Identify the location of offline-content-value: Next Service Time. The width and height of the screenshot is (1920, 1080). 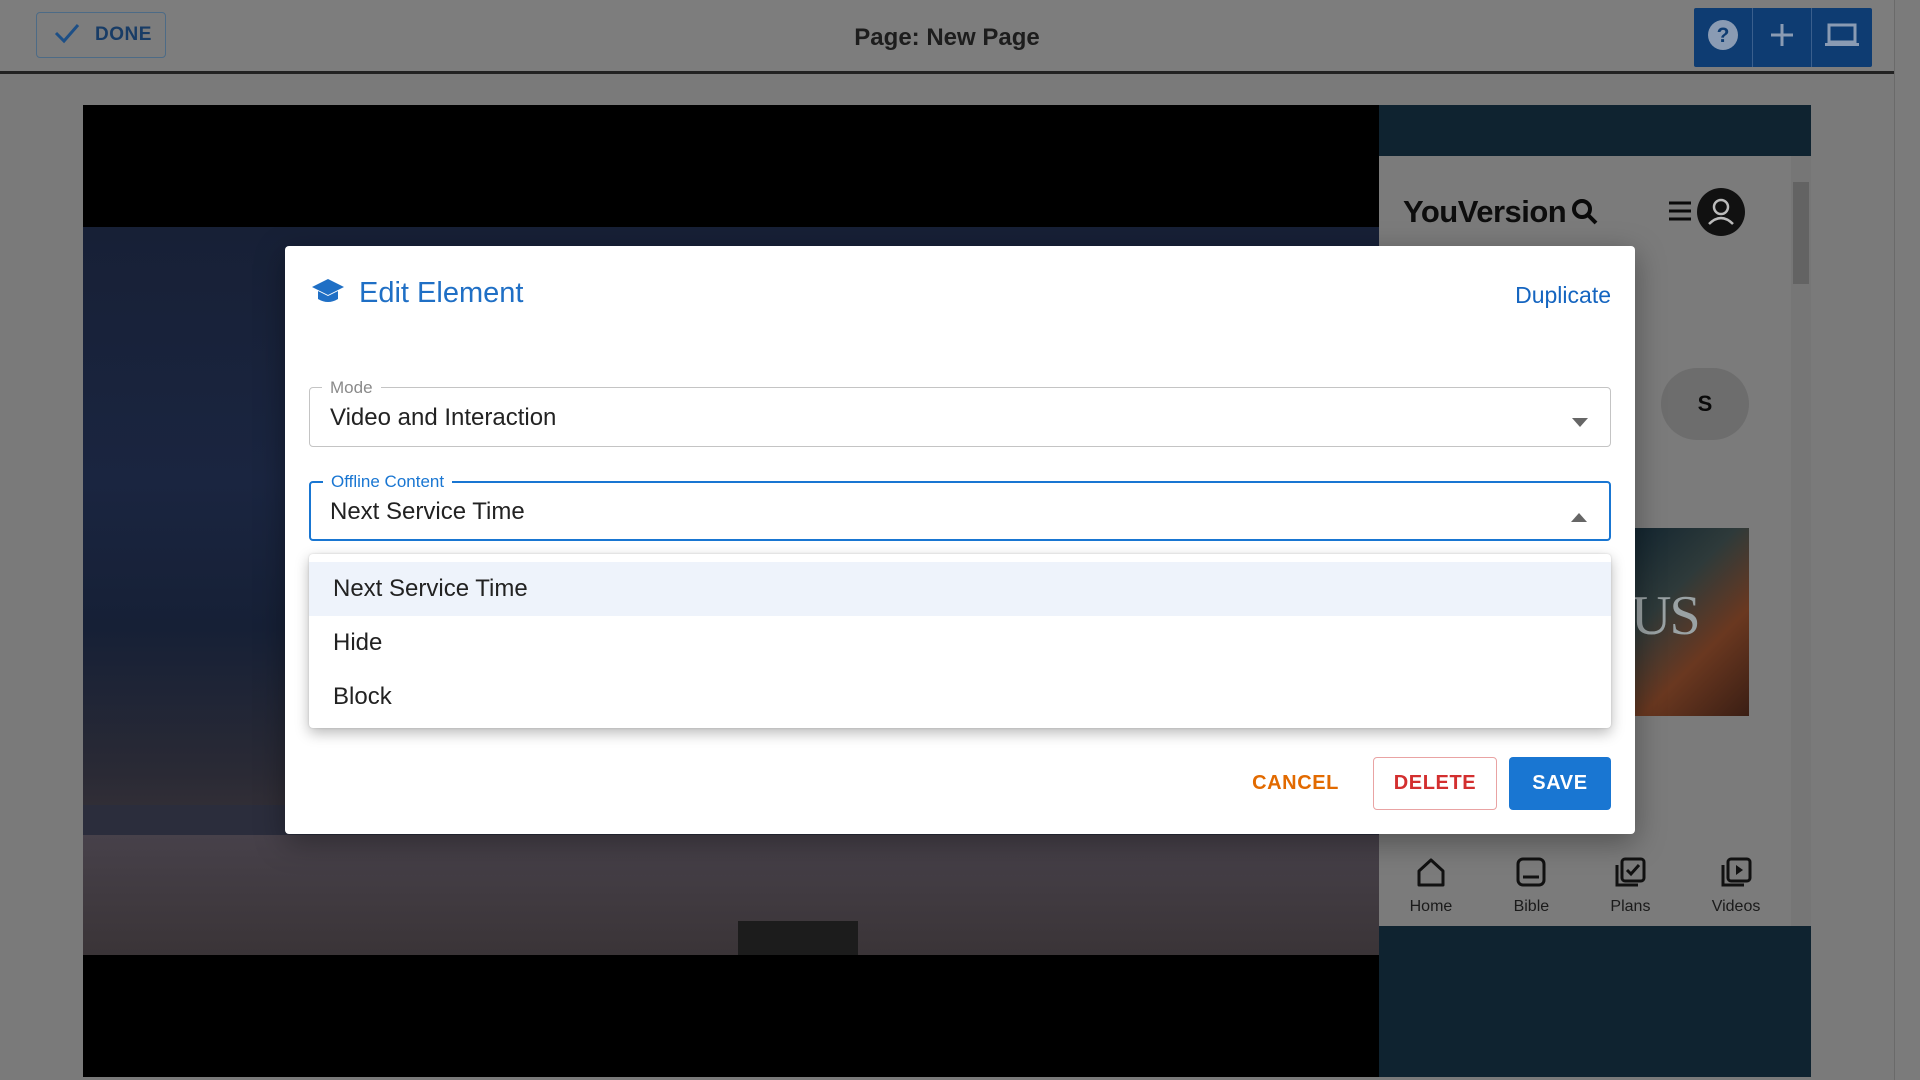
(427, 511).